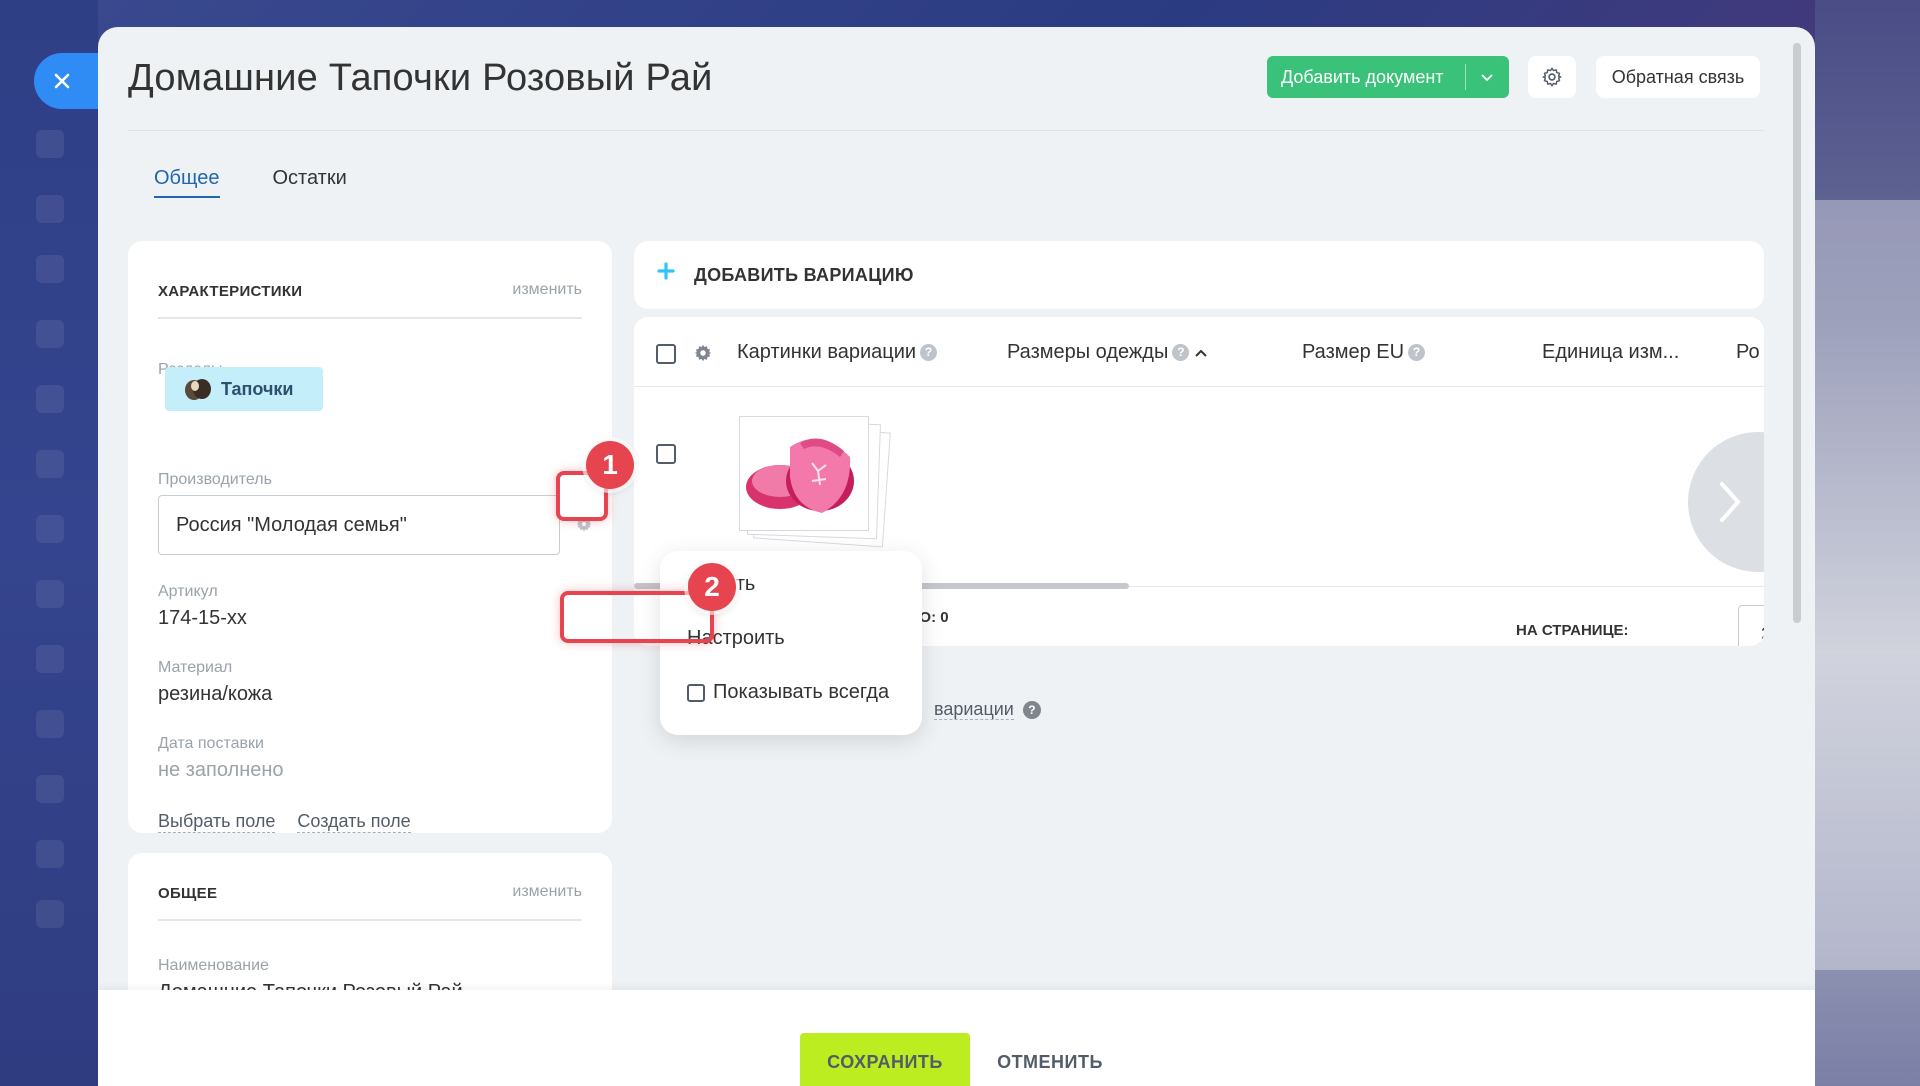 Image resolution: width=1920 pixels, height=1086 pixels. What do you see at coordinates (291, 524) in the screenshot?
I see `manufacturer-value: Россия "Молодая семья"` at bounding box center [291, 524].